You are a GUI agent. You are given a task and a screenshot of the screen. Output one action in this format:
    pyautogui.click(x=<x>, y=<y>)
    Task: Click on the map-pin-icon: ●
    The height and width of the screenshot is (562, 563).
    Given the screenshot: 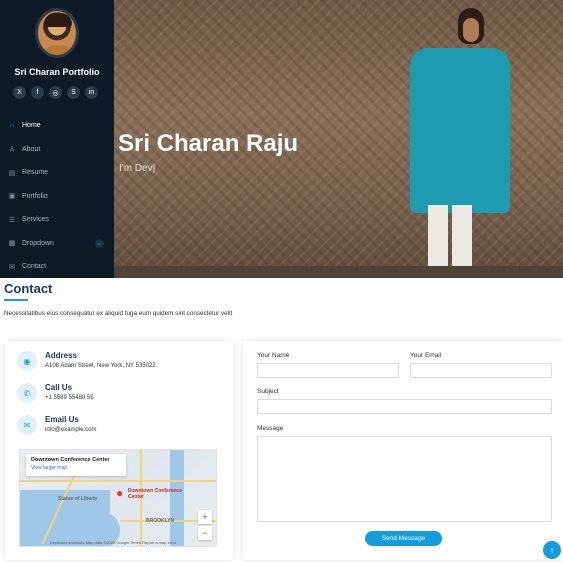 What is the action you would take?
    pyautogui.click(x=119, y=493)
    